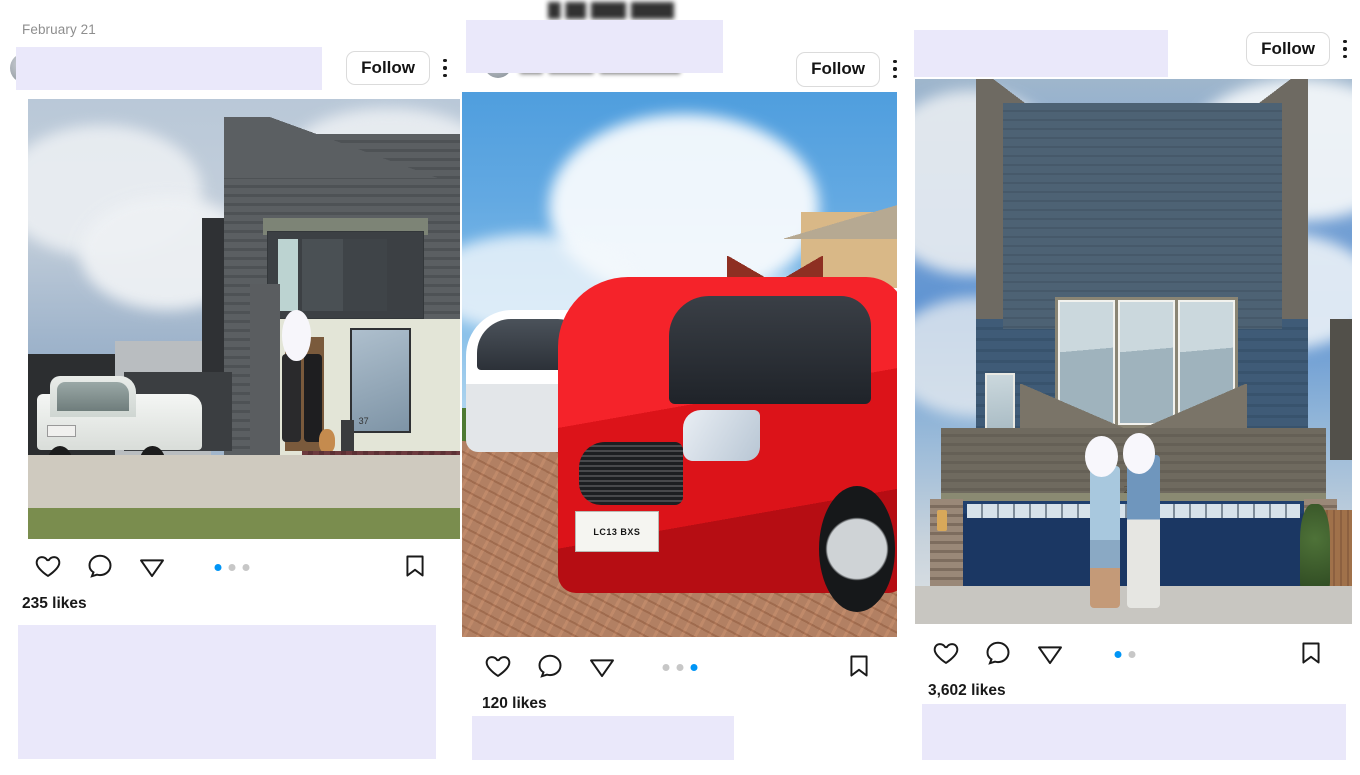  I want to click on garage-gable-shingles, so click(1133, 466).